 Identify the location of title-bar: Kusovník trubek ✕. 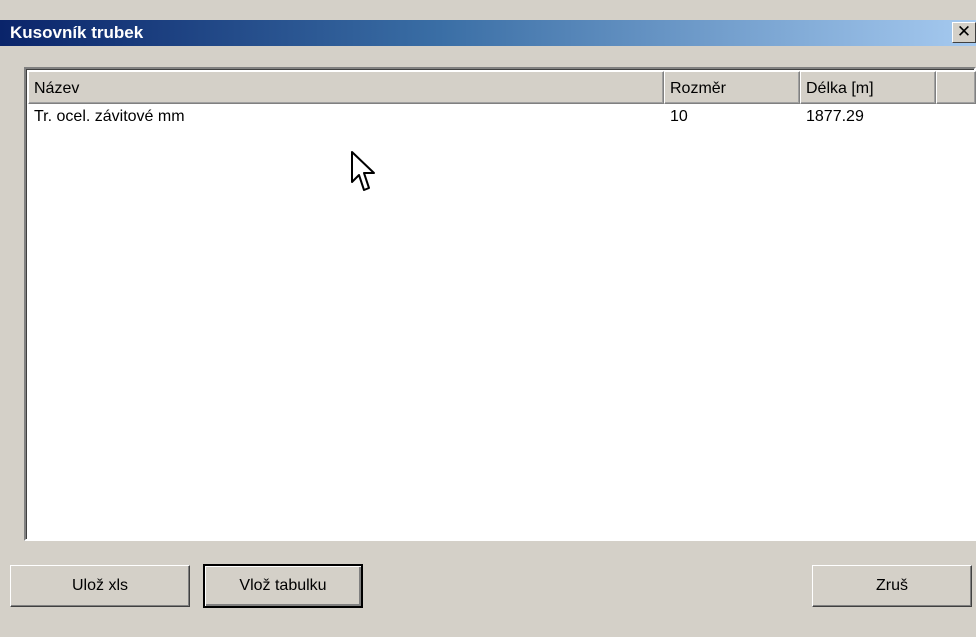
(488, 23).